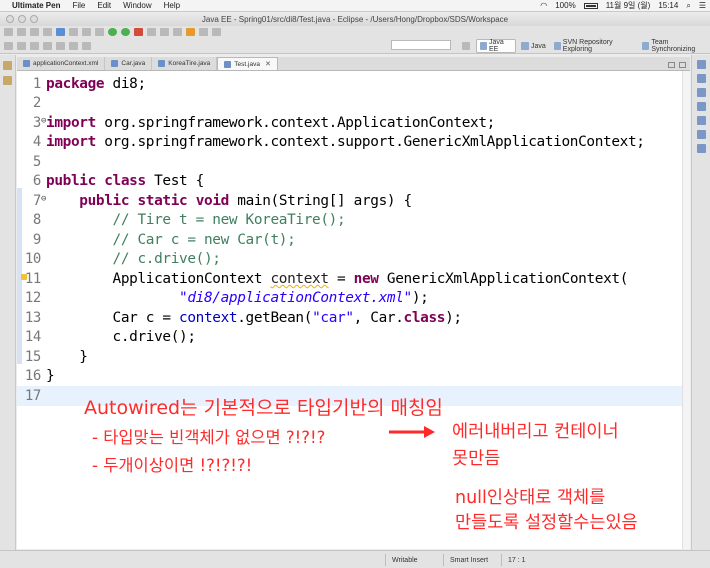 The height and width of the screenshot is (568, 710). Describe the element at coordinates (587, 46) in the screenshot. I see `perspective-label: SVN Repository Exploring` at that location.